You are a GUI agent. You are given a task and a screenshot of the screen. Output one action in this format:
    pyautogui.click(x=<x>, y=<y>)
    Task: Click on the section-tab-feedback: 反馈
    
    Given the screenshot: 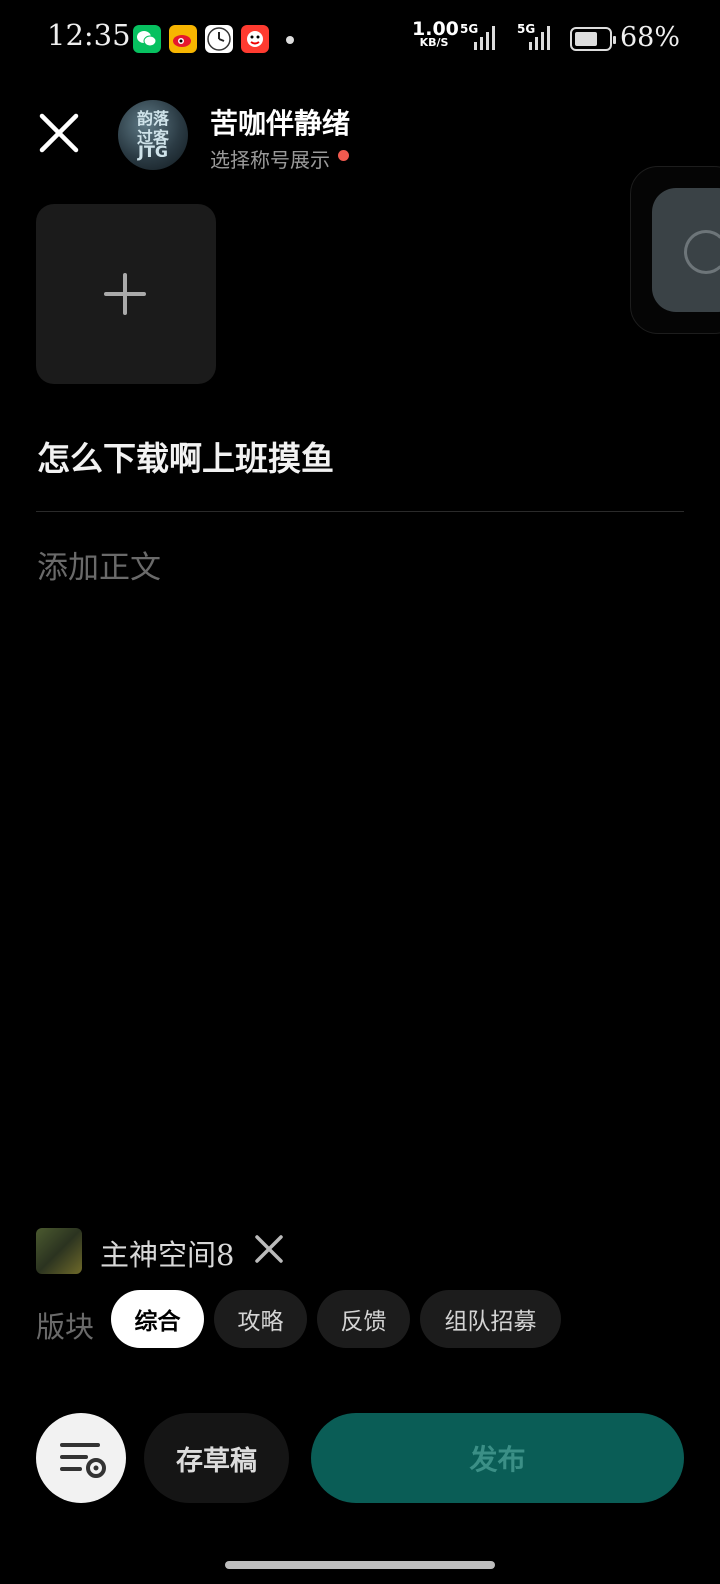 What is the action you would take?
    pyautogui.click(x=363, y=1319)
    